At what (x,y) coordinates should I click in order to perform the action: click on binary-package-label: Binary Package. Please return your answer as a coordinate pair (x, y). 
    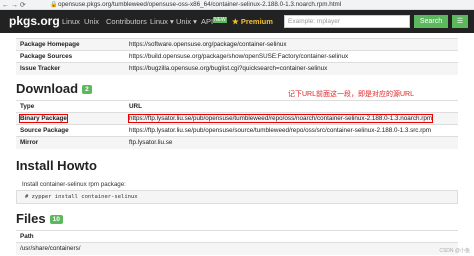
    Looking at the image, I should click on (43, 118).